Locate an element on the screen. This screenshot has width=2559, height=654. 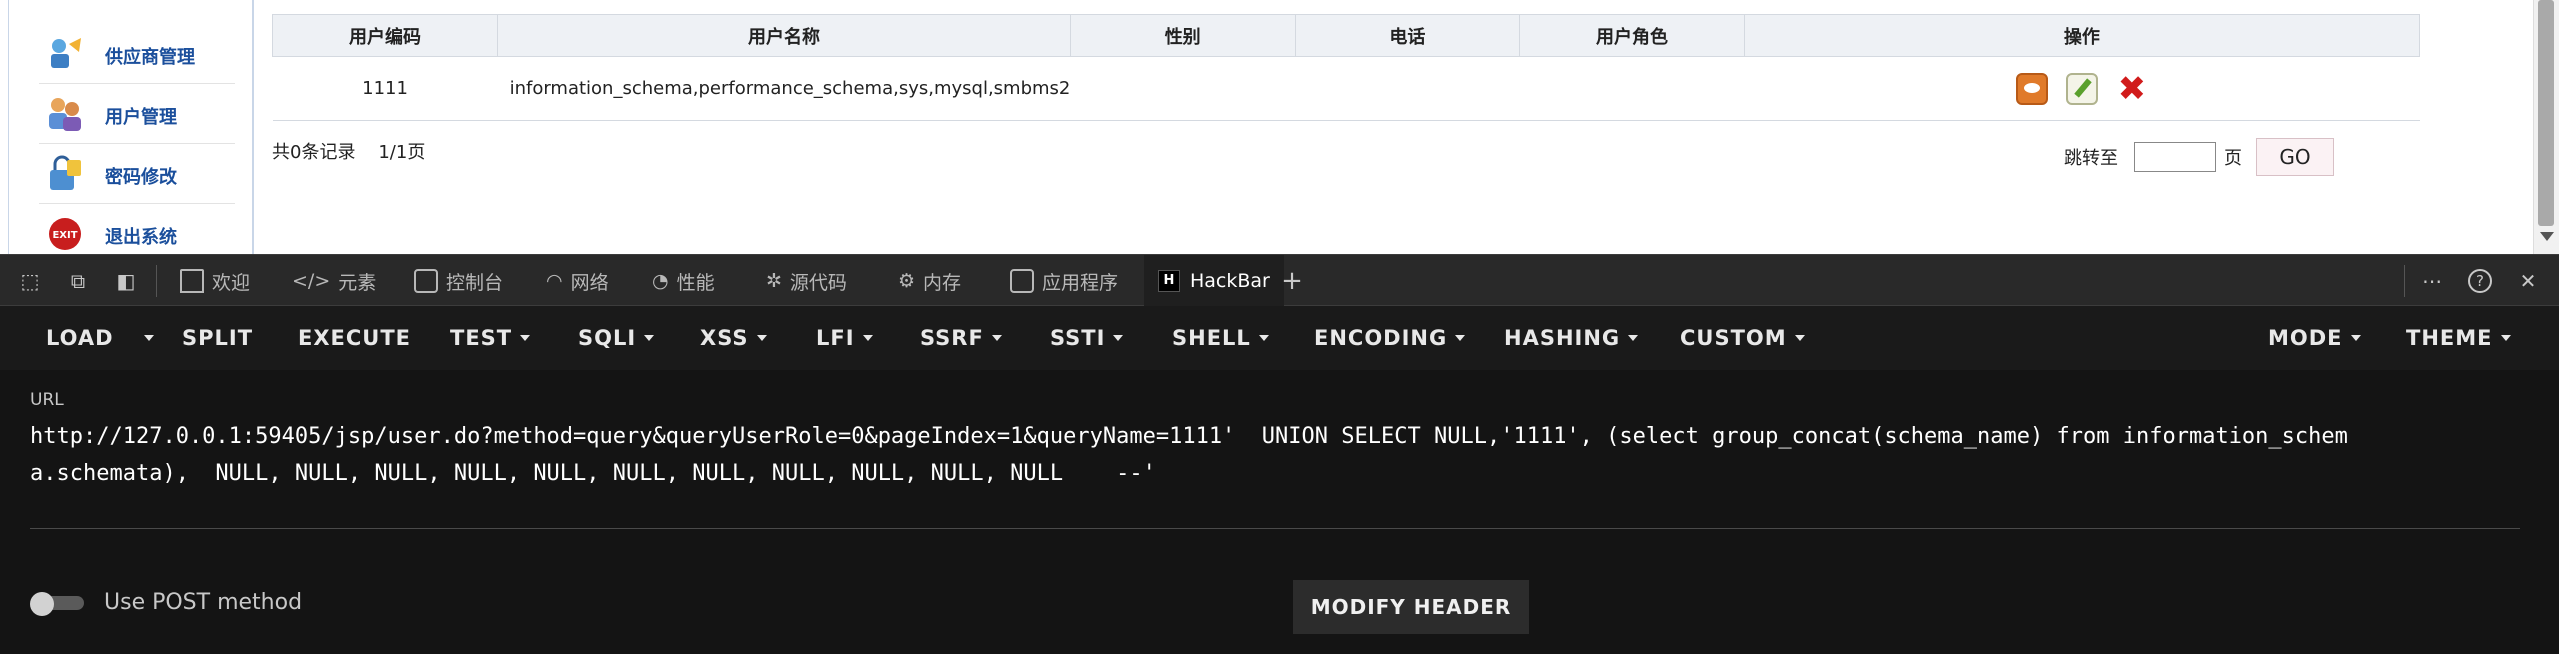
menu-label: SQLI is located at coordinates (607, 338).